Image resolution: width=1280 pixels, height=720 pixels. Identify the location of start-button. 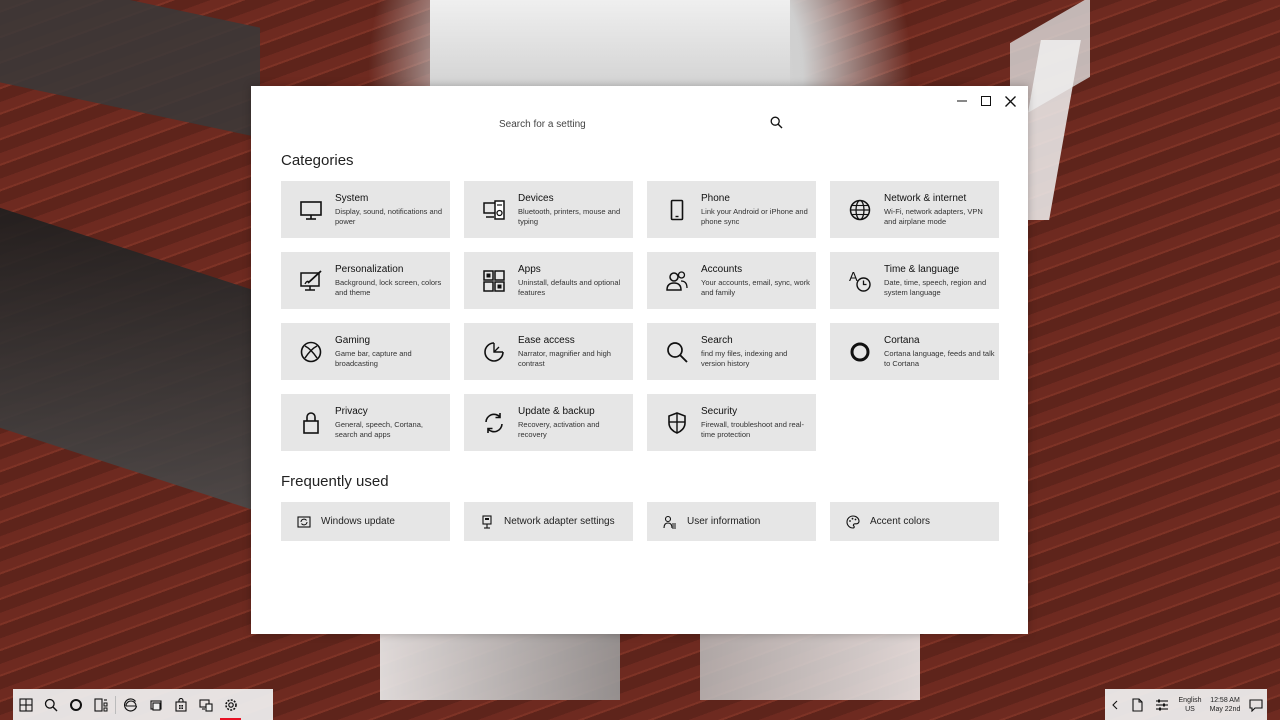
(25, 704).